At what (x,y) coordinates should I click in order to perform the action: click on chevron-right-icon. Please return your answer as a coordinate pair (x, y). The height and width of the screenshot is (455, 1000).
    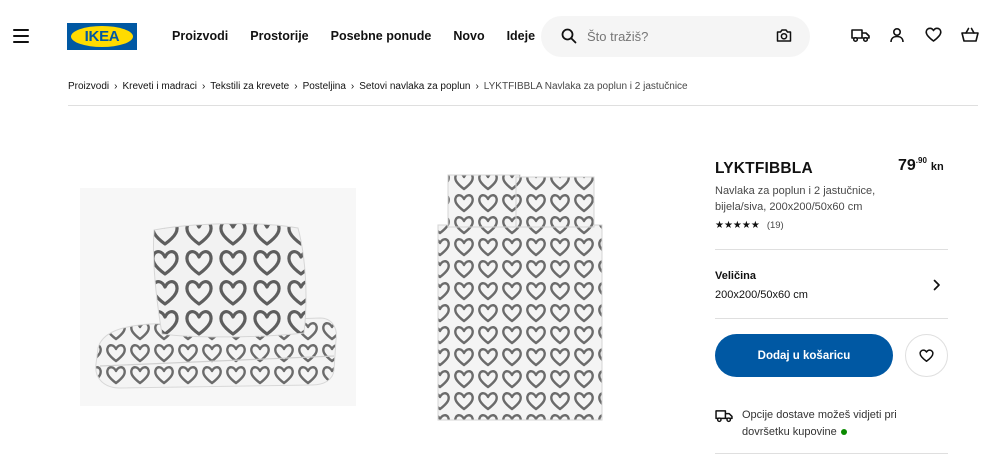
    Looking at the image, I should click on (936, 285).